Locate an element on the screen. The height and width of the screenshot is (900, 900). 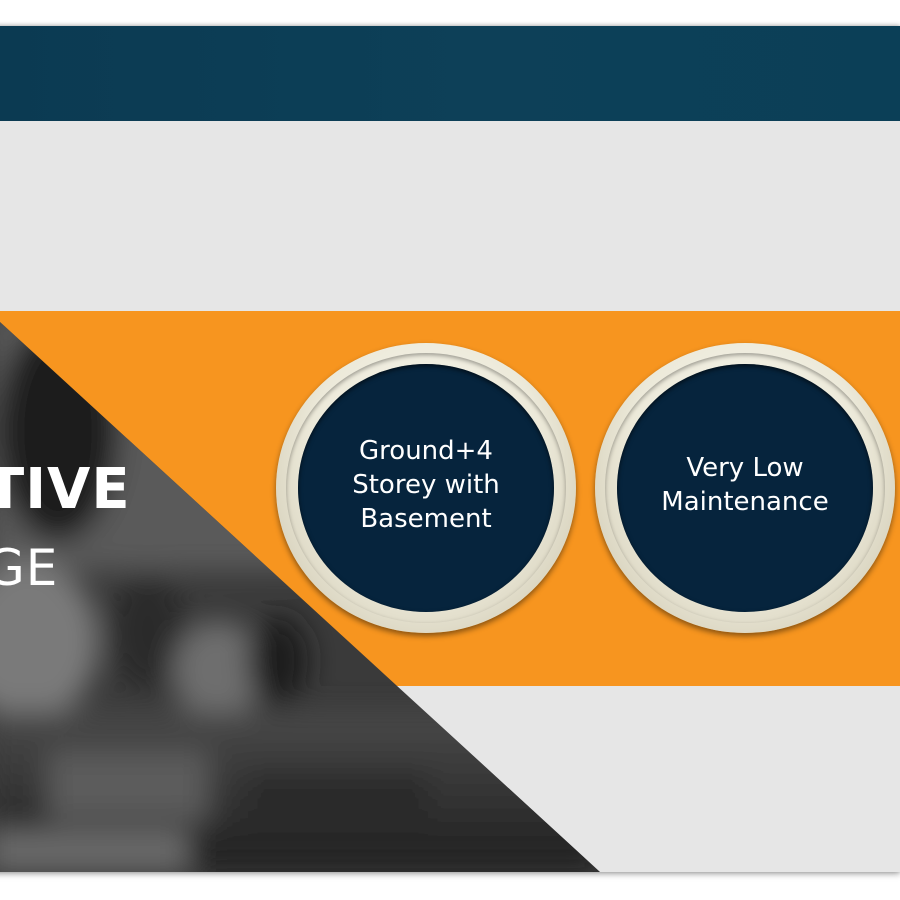
feature-badge-storey-inner: Ground+4 Storey with Basement is located at coordinates (426, 488).